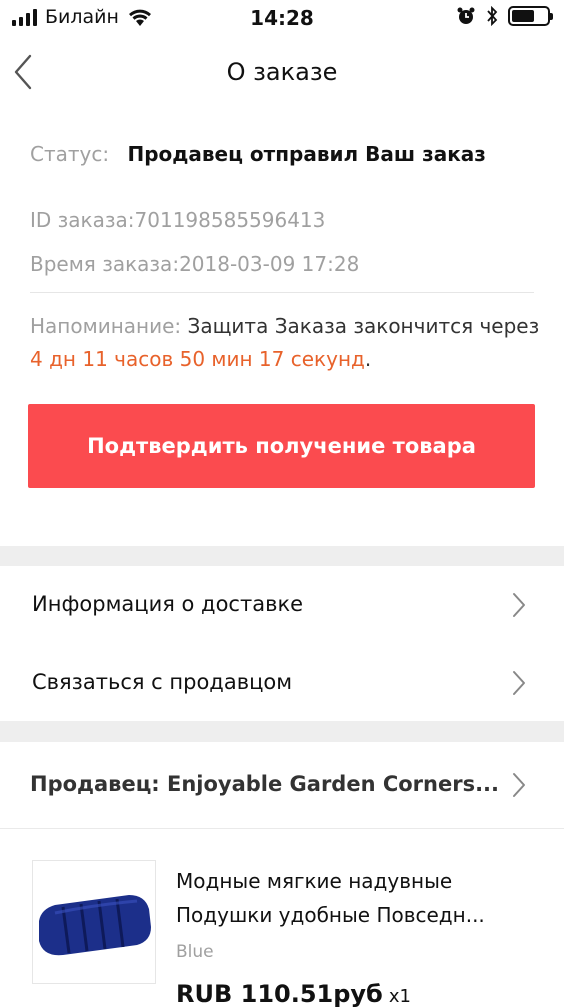 The width and height of the screenshot is (564, 1008). Describe the element at coordinates (168, 604) in the screenshot. I see `delivery-info-label: Информация о доставке` at that location.